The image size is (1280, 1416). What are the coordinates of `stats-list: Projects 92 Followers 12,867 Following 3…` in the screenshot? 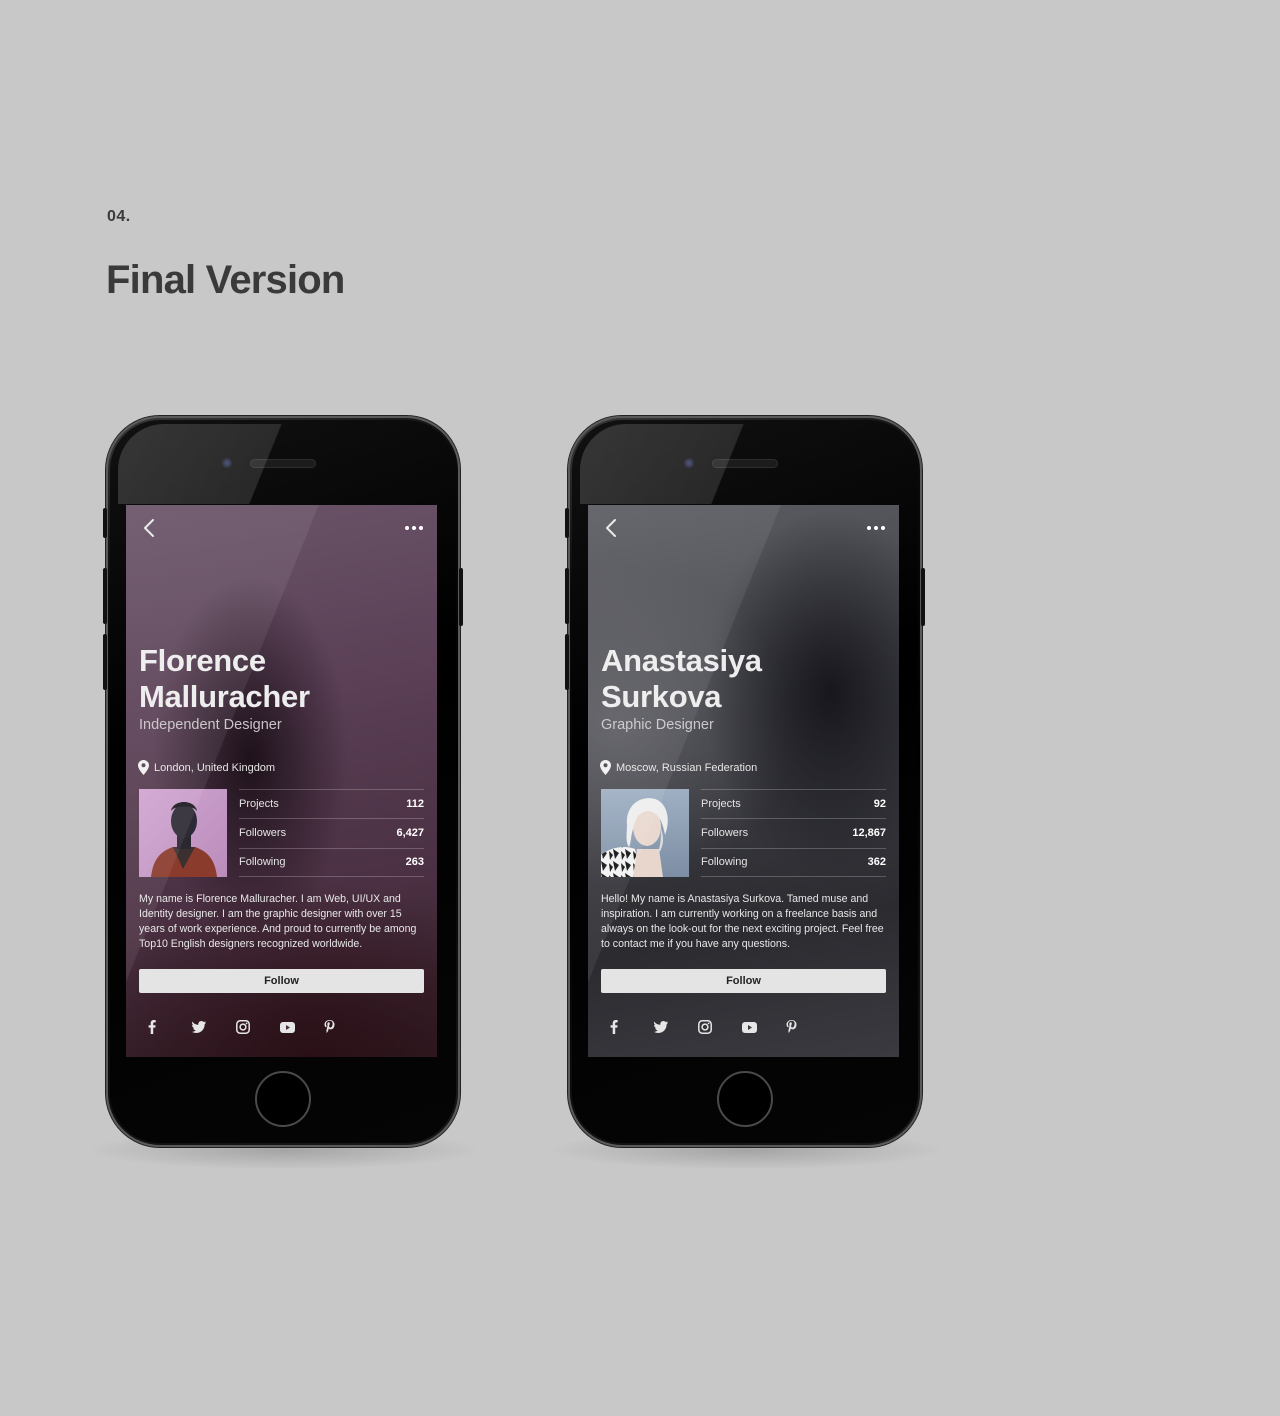 It's located at (793, 833).